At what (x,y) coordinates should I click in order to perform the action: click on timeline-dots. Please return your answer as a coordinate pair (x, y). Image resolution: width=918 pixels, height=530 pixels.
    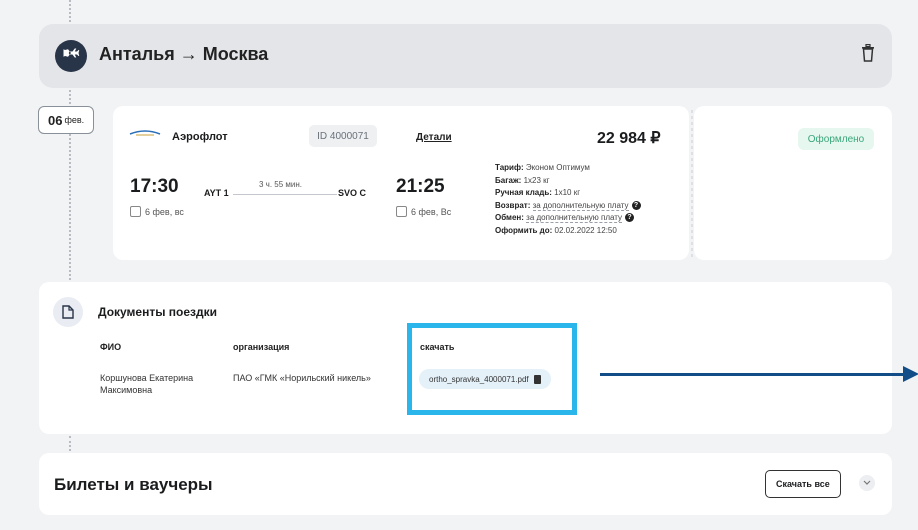
    Looking at the image, I should click on (70, 97).